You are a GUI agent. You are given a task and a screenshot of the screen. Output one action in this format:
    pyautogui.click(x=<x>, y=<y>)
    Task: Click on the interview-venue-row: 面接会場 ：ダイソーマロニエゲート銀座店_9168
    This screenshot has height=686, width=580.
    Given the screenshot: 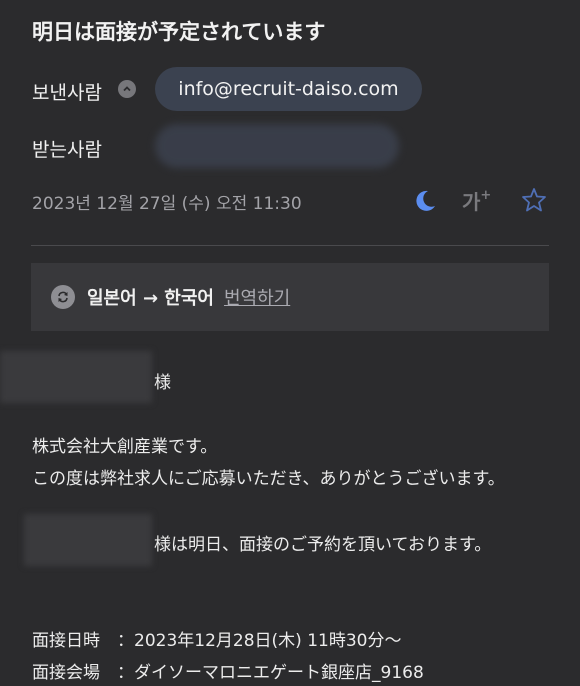 What is the action you would take?
    pyautogui.click(x=228, y=673)
    